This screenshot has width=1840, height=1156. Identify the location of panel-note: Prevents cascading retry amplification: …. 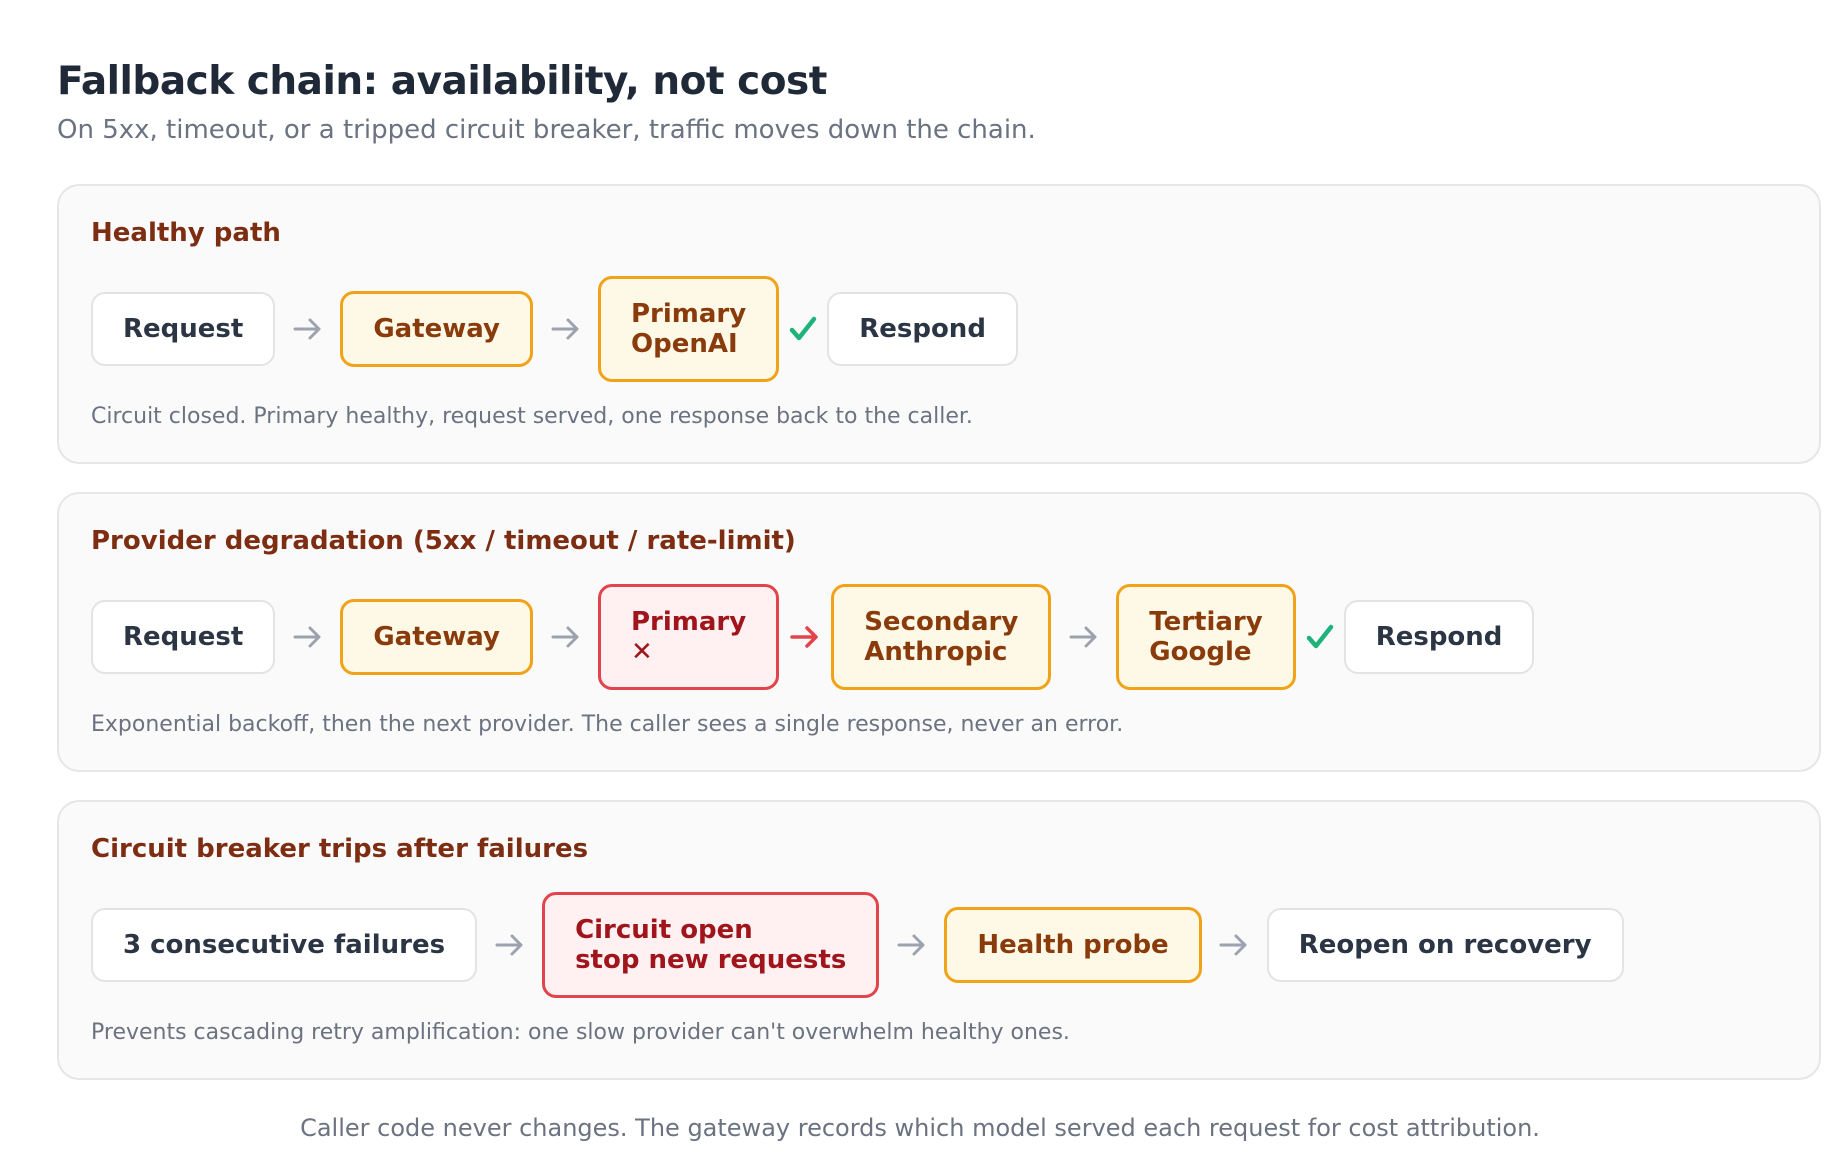
(580, 1032).